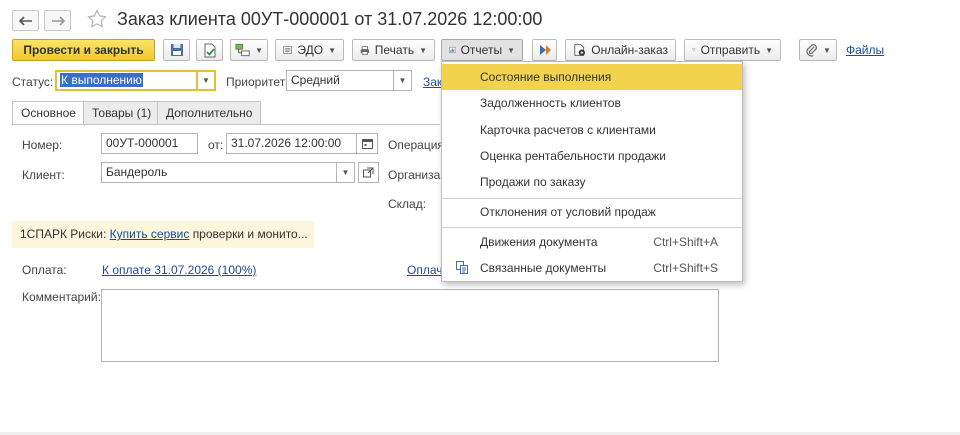 This screenshot has height=435, width=960. Describe the element at coordinates (291, 143) in the screenshot. I see `date-field: 31.07.2026 12:00:00` at that location.